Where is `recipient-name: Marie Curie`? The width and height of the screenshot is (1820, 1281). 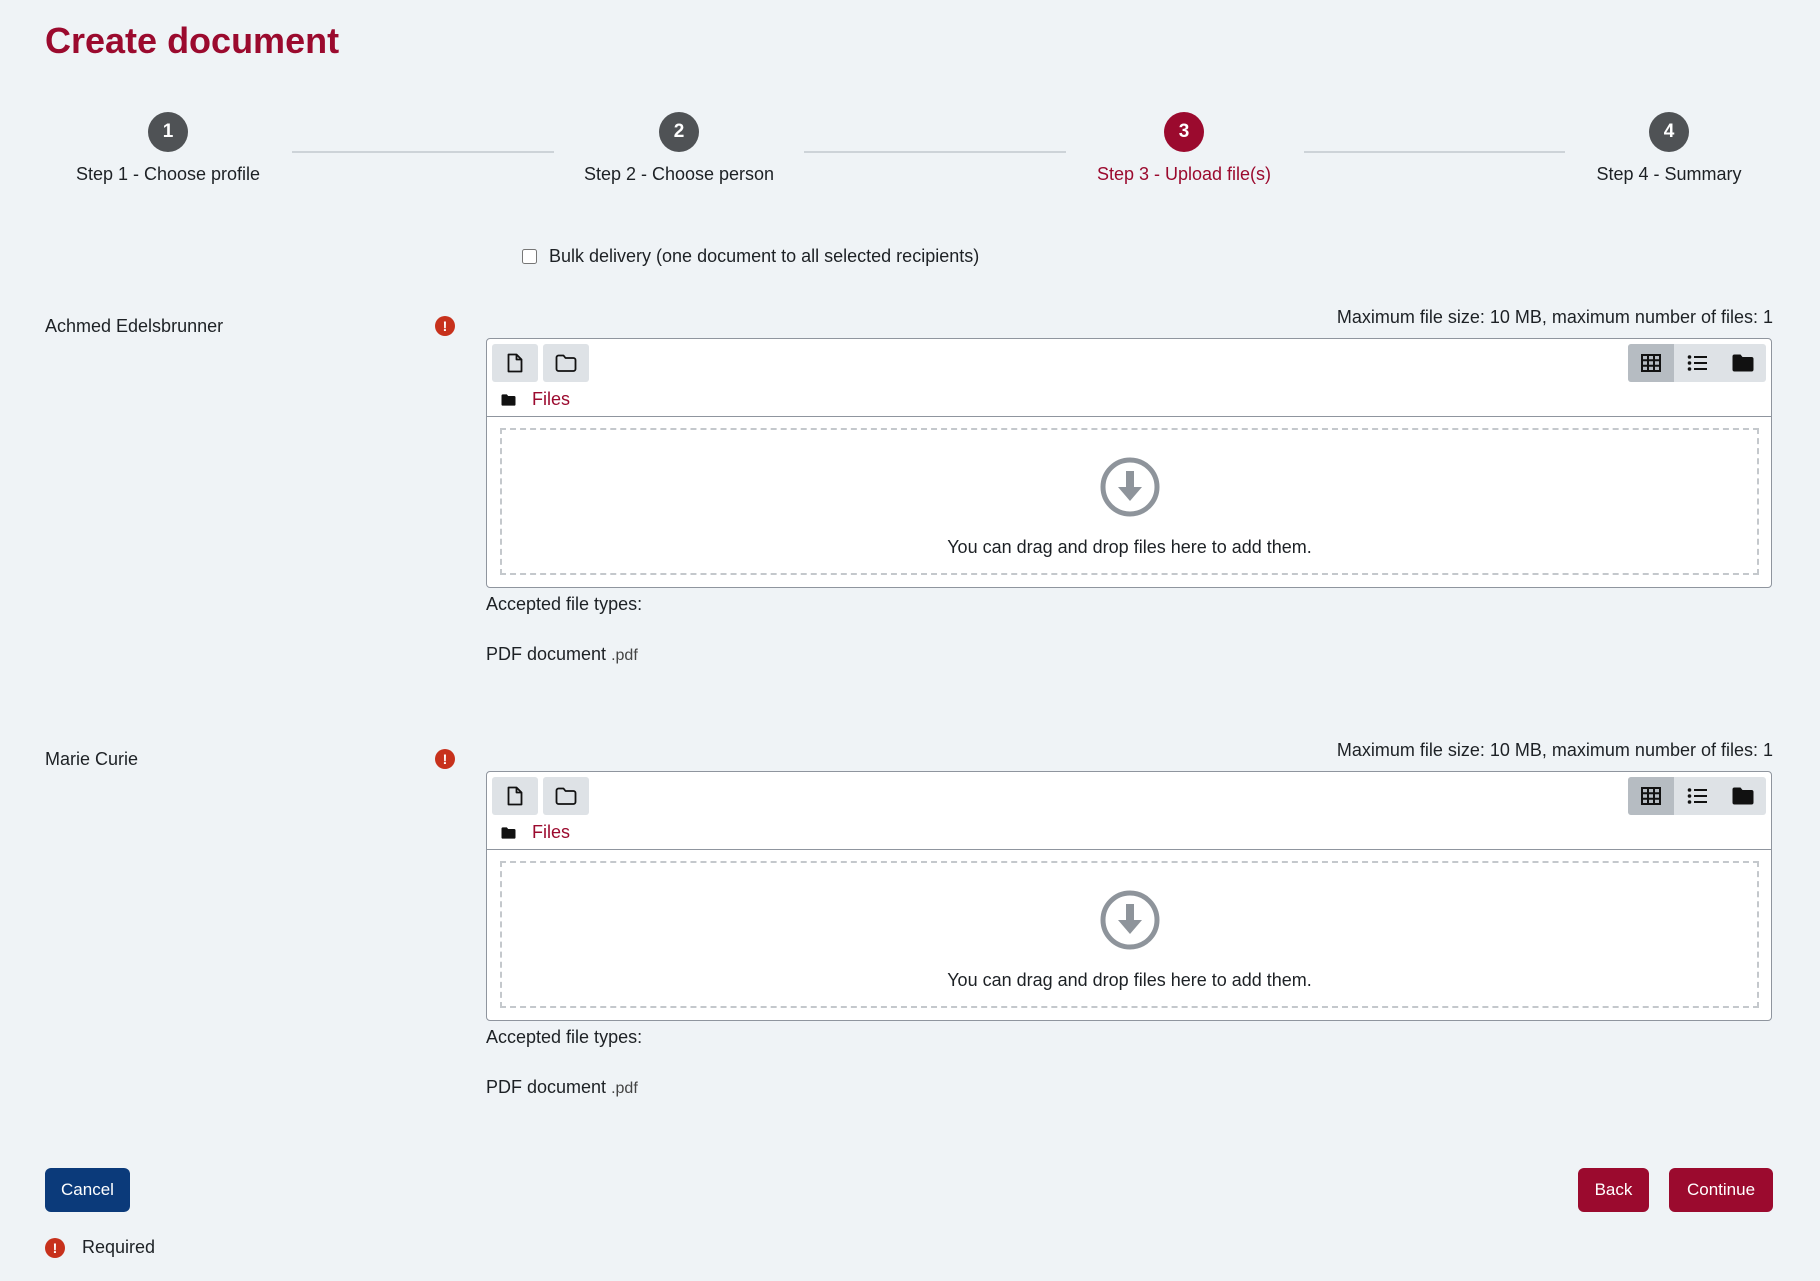 recipient-name: Marie Curie is located at coordinates (92, 759).